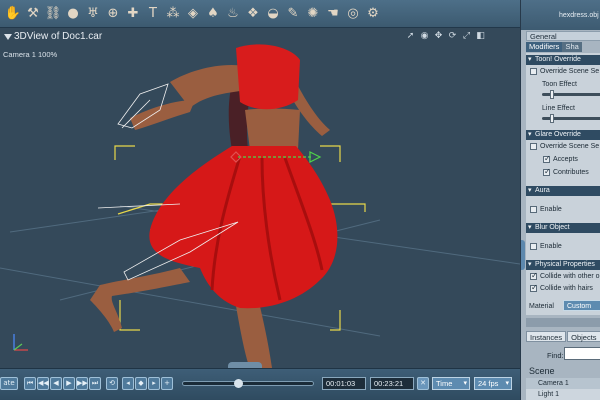  What do you see at coordinates (546, 336) in the screenshot?
I see `tab-instances: Instances` at bounding box center [546, 336].